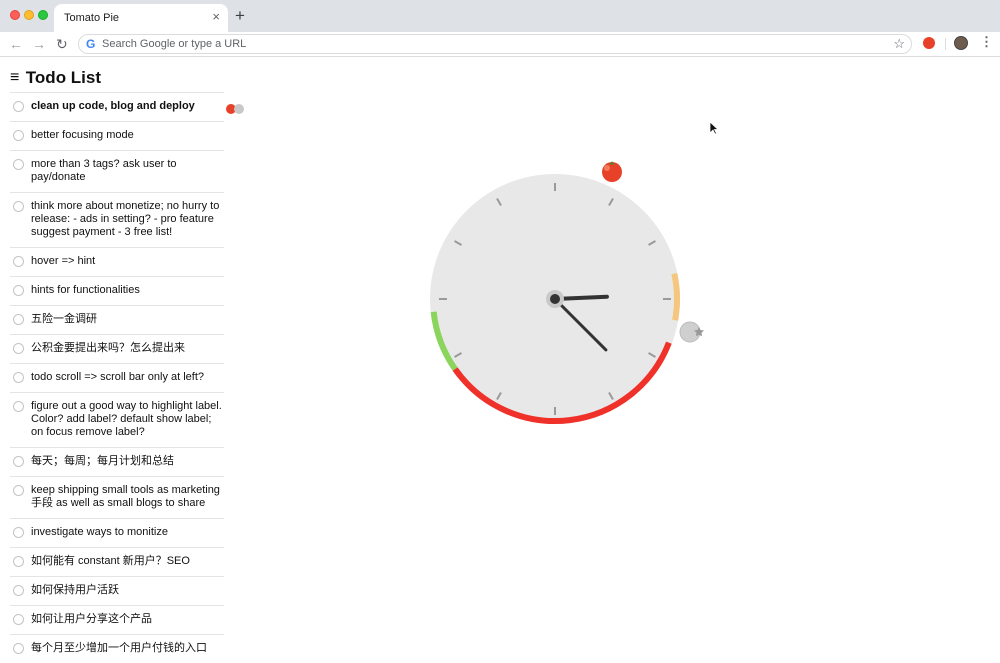  Describe the element at coordinates (495, 44) in the screenshot. I see `address-bar: G Search Google or type a URL ☆` at that location.